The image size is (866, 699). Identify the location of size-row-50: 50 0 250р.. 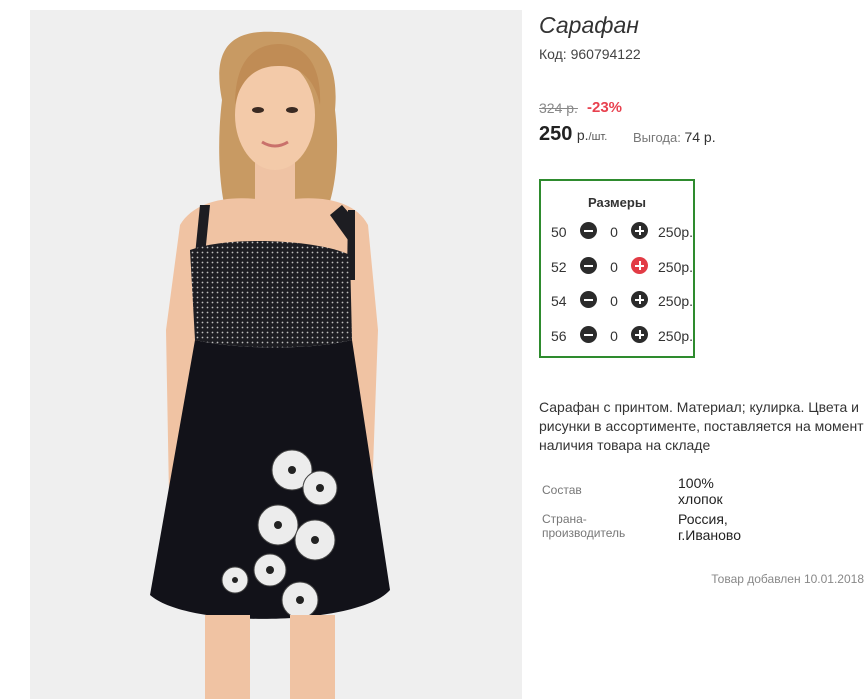
(622, 232).